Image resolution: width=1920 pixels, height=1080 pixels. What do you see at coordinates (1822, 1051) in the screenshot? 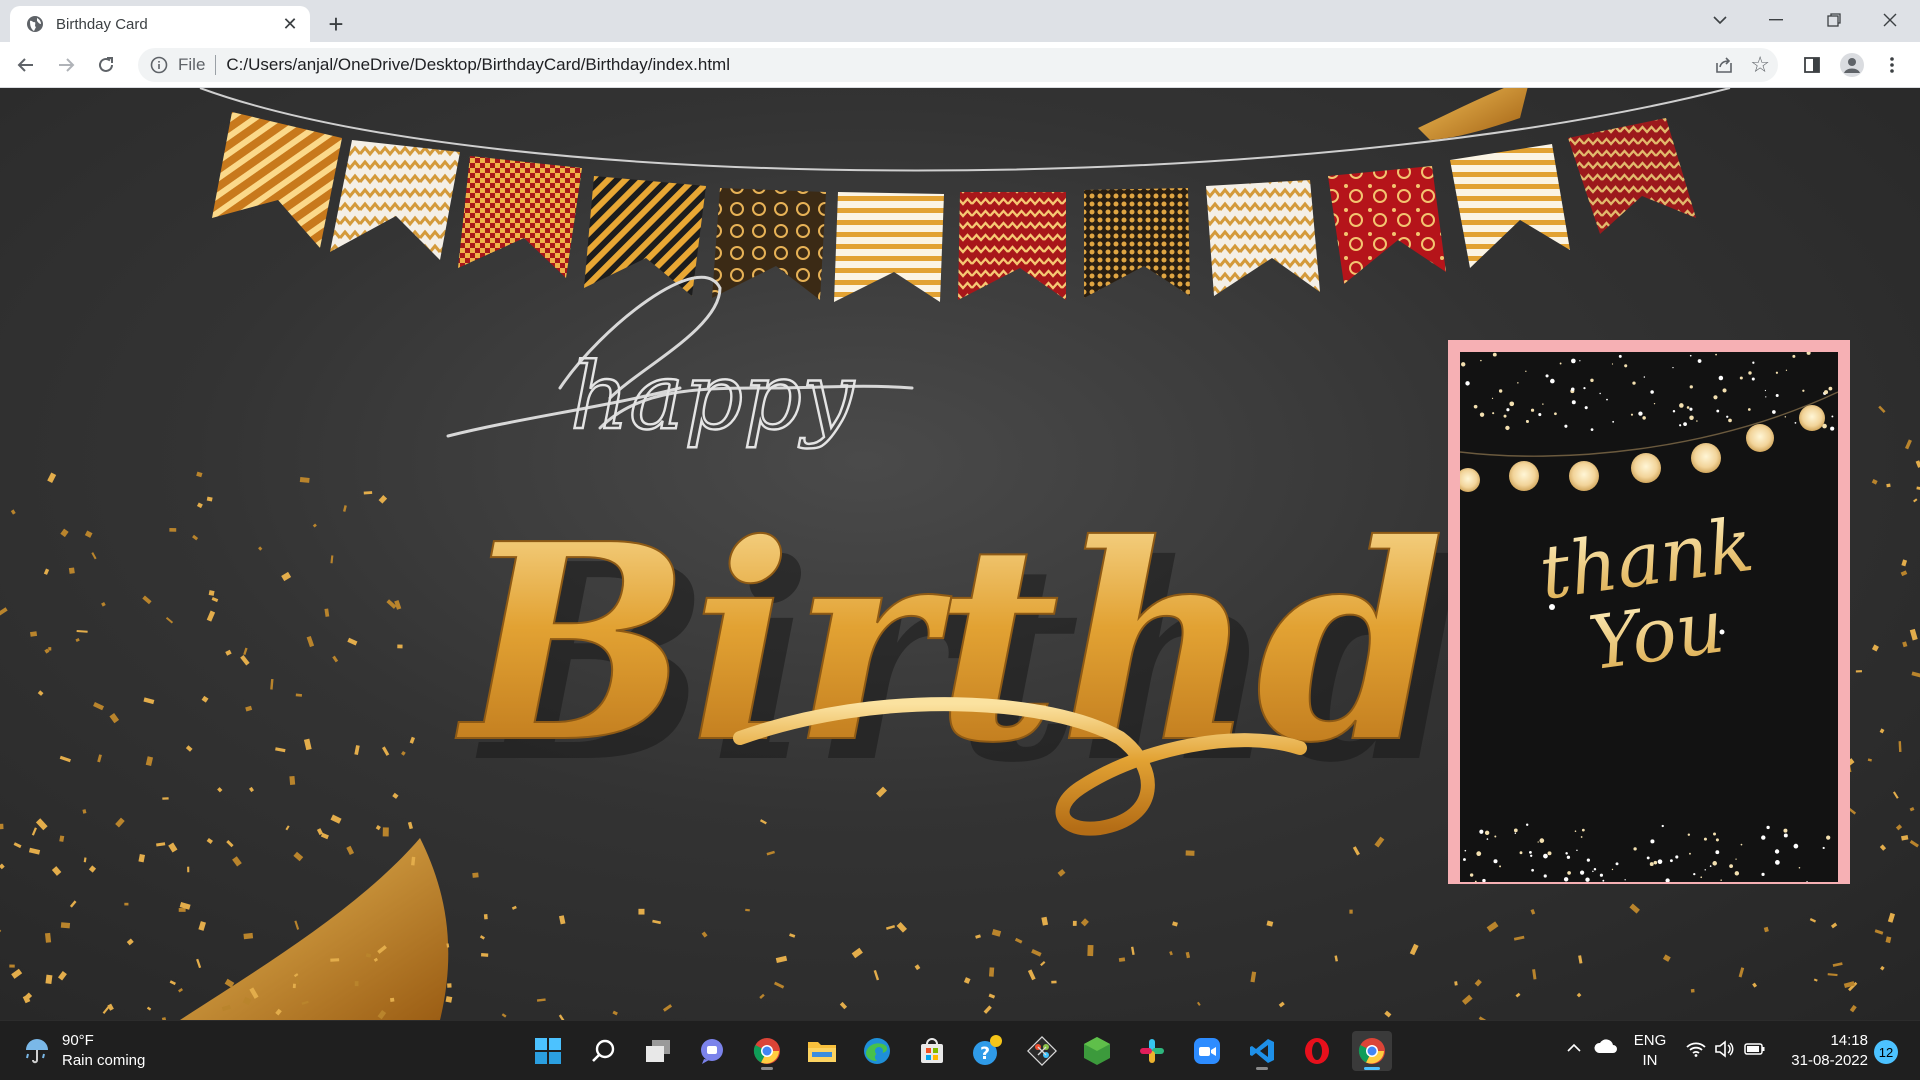
I see `clock: 14:18 31-08-2022` at bounding box center [1822, 1051].